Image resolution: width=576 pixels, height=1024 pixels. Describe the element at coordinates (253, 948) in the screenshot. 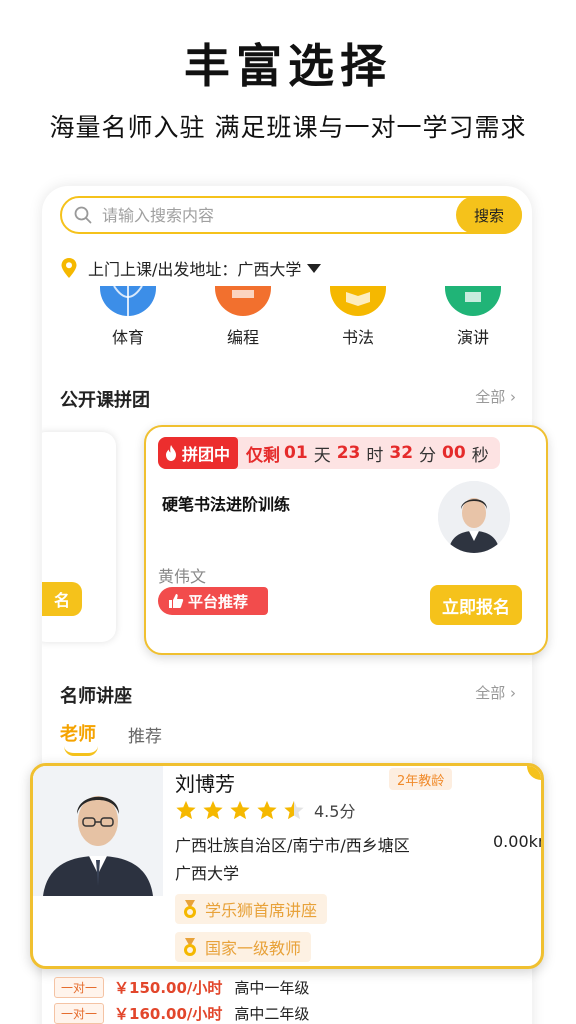

I see `honor-text: 国家一级教师` at that location.